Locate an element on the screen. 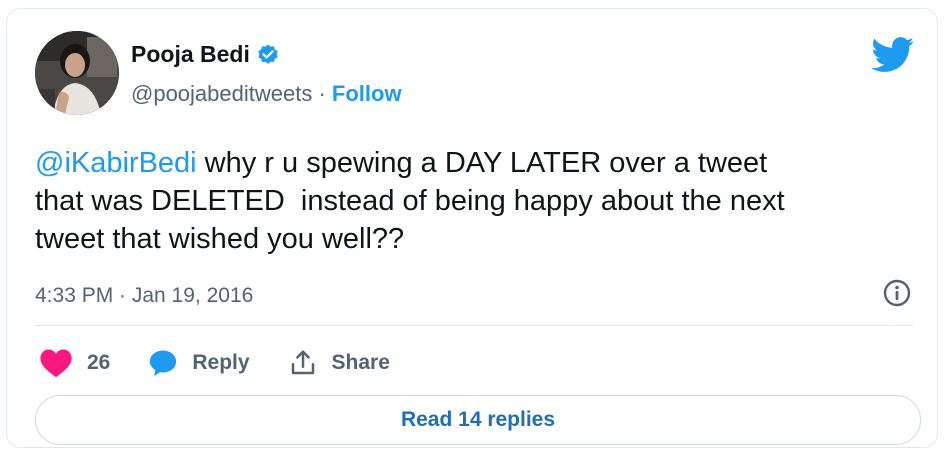 The width and height of the screenshot is (945, 455). heart-icon is located at coordinates (56, 363).